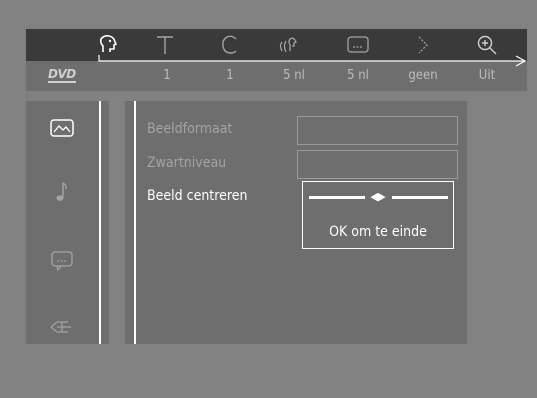  I want to click on zoom-value: Uit, so click(487, 75).